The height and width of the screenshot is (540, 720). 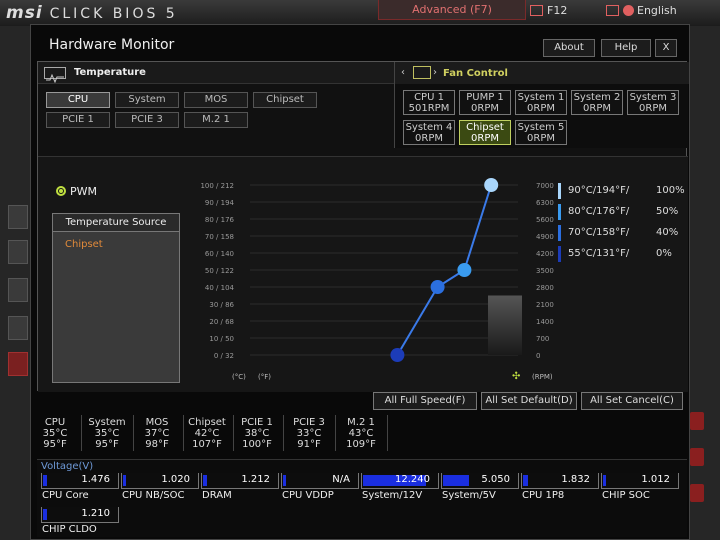 What do you see at coordinates (157, 433) in the screenshot?
I see `temp-readout-mos: MOS 37°C 98°F` at bounding box center [157, 433].